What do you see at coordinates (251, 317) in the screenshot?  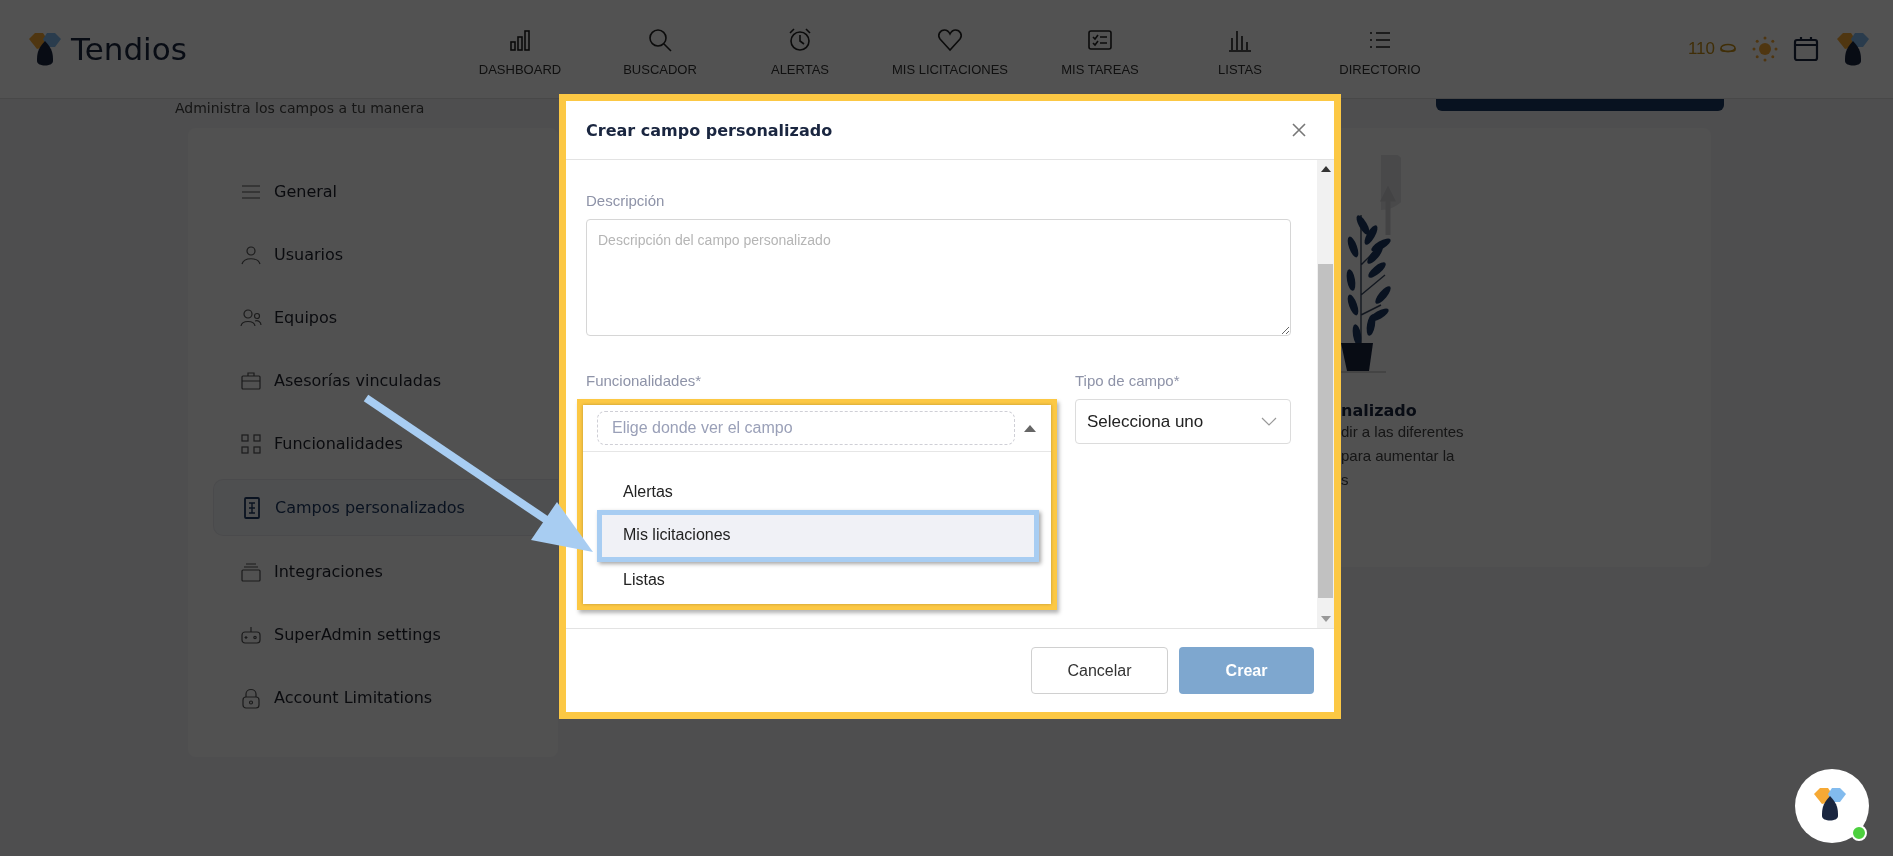 I see `users-icon` at bounding box center [251, 317].